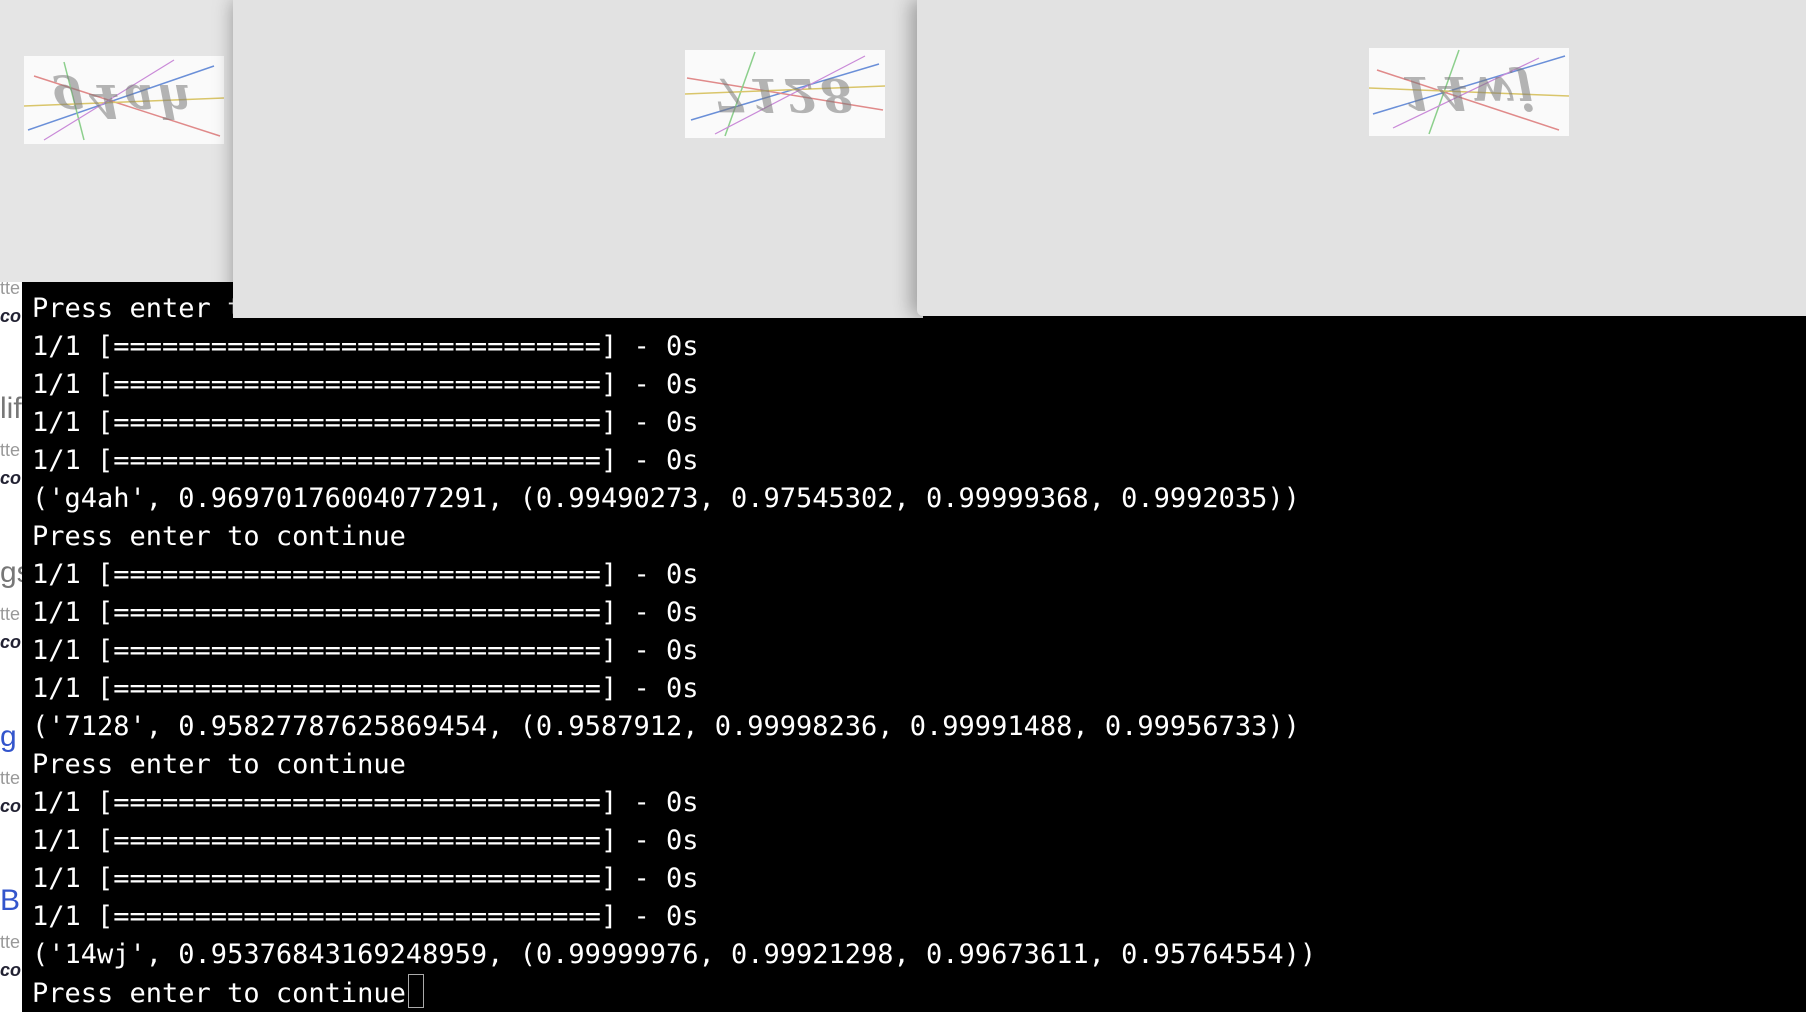 The width and height of the screenshot is (1806, 1012). I want to click on terminal-prompt-text: Press enter to continue, so click(219, 993).